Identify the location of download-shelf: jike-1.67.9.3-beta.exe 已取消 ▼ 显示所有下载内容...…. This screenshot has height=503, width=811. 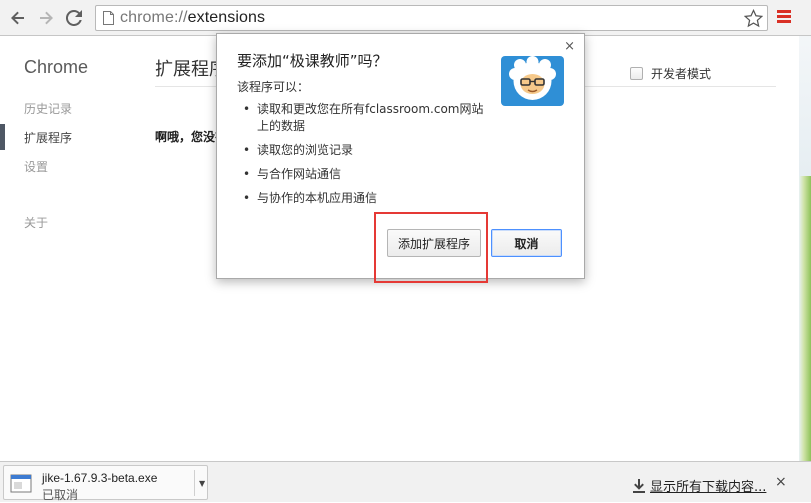
(405, 481).